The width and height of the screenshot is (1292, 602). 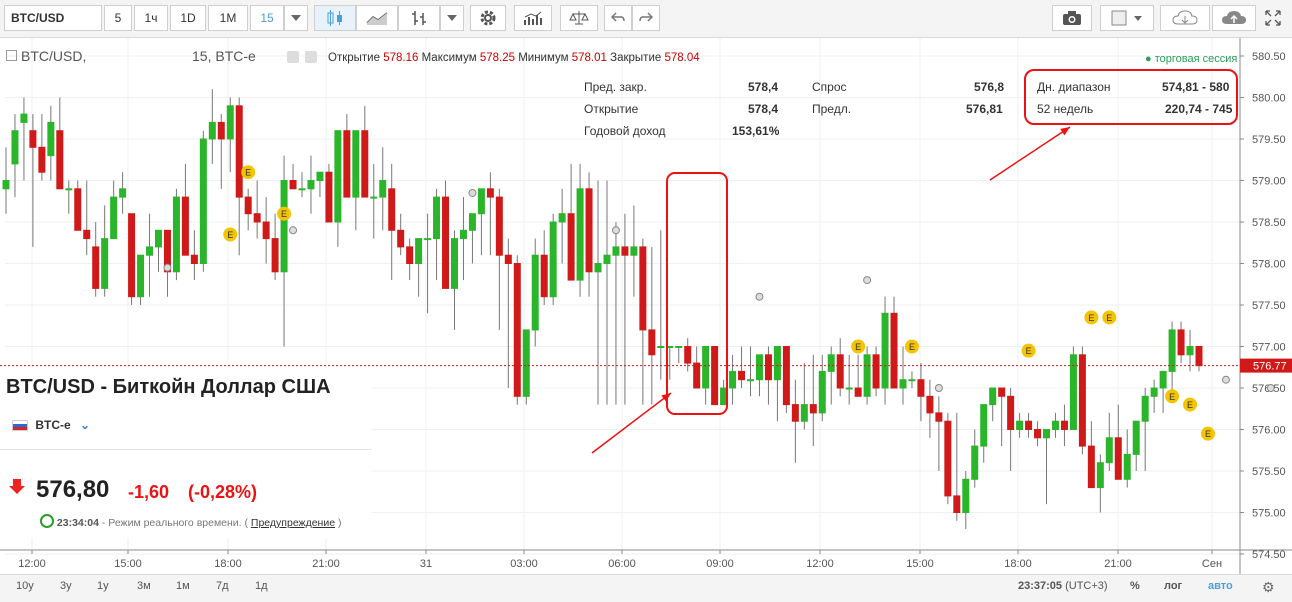 What do you see at coordinates (1072, 18) in the screenshot?
I see `camera-icon` at bounding box center [1072, 18].